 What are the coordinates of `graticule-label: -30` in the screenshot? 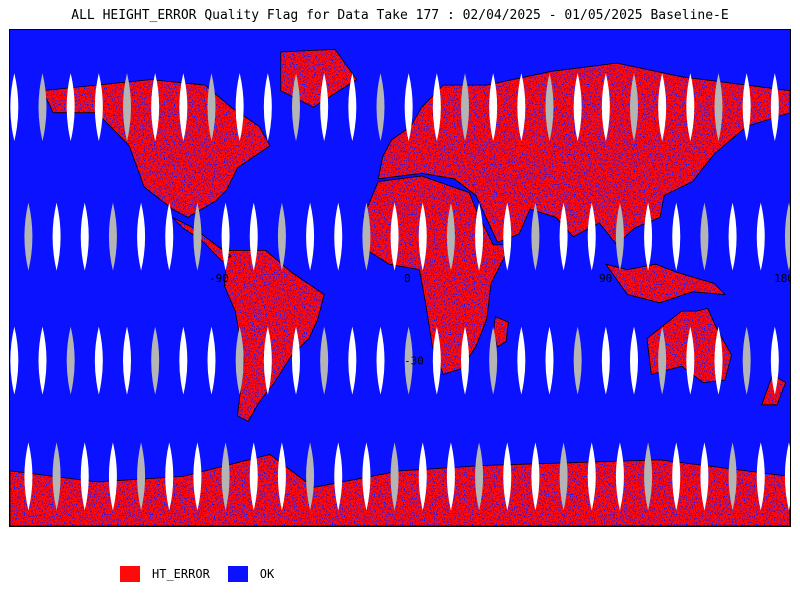 It's located at (414, 361).